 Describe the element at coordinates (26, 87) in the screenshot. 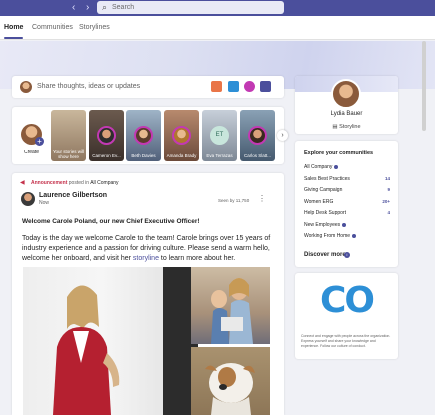

I see `user-avatar` at that location.